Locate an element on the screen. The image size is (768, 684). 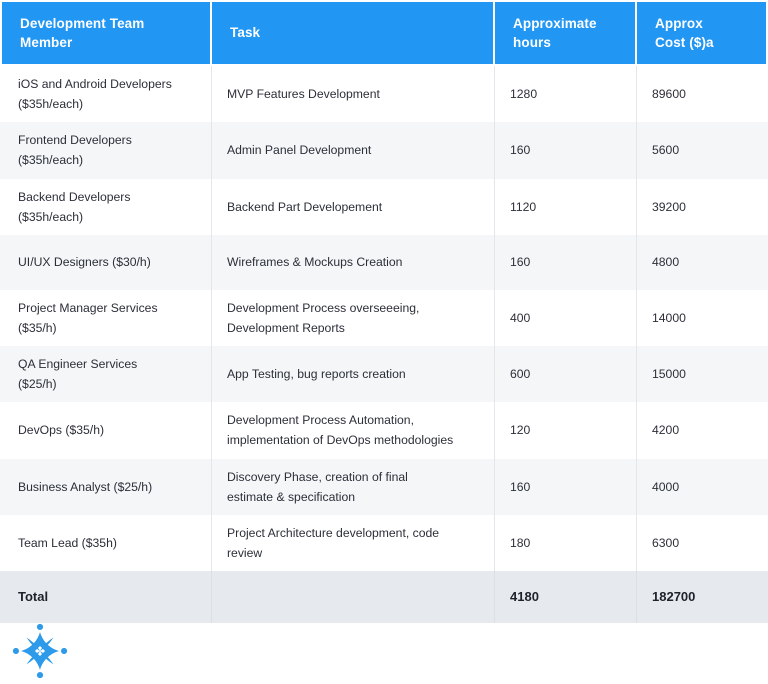
cell-hours-text: 1280 is located at coordinates (566, 94).